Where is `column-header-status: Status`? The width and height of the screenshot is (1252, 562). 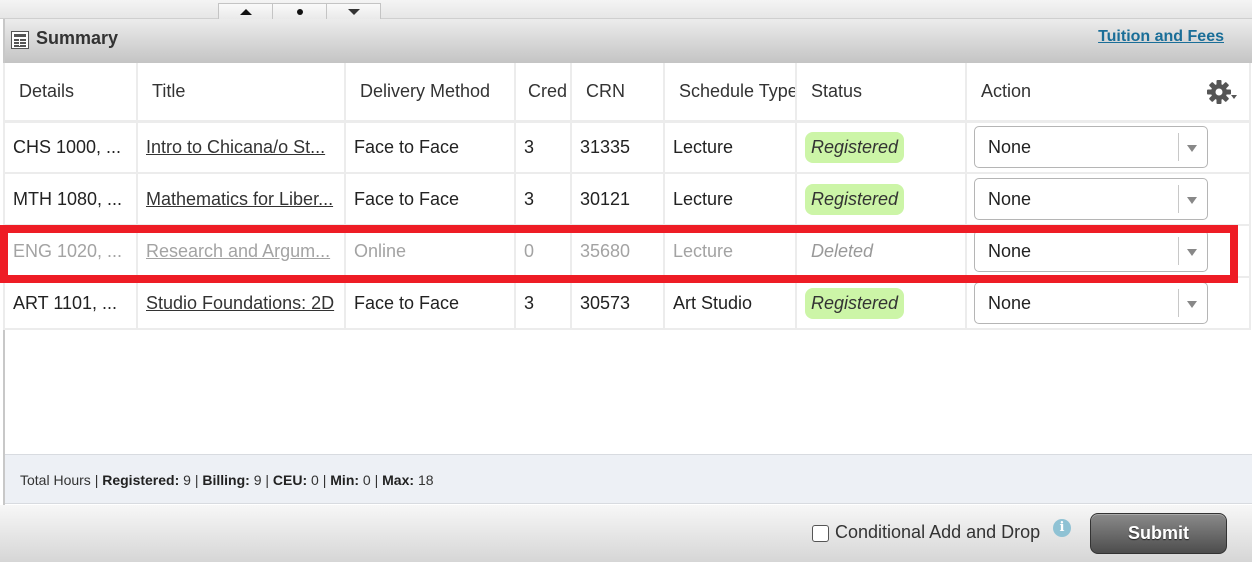
column-header-status: Status is located at coordinates (881, 93).